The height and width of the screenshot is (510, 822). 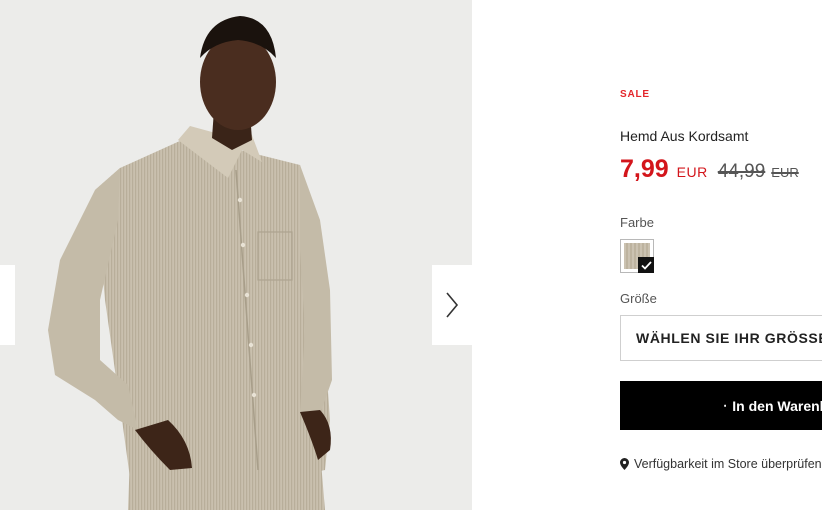 What do you see at coordinates (692, 172) in the screenshot?
I see `current-price-currency: EUR` at bounding box center [692, 172].